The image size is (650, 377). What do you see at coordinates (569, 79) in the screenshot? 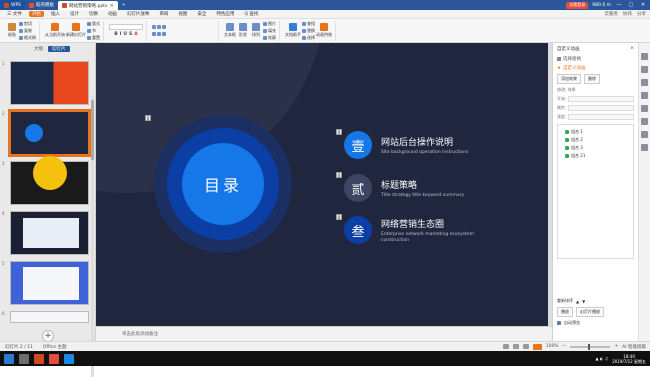
I see `add-effect-button: 添加效果` at bounding box center [569, 79].